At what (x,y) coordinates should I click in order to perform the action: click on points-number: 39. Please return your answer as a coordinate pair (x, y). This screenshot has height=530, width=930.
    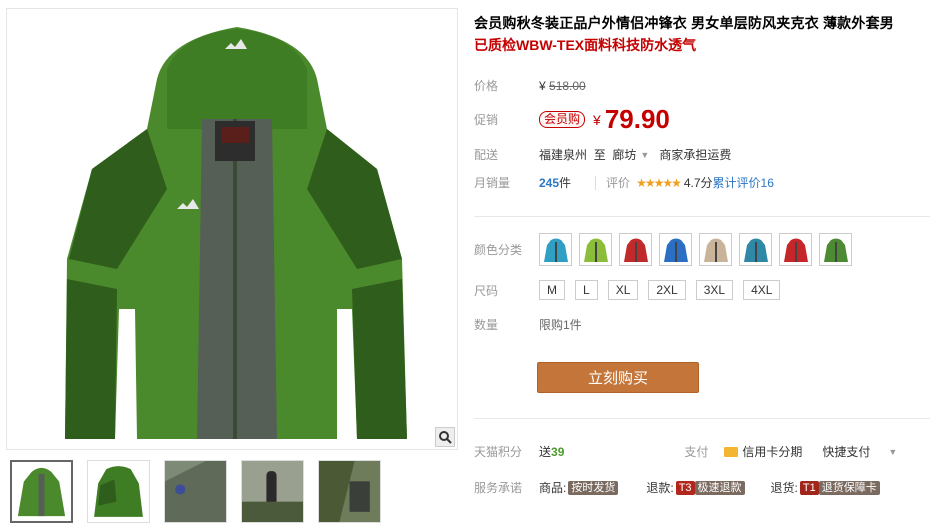
    Looking at the image, I should click on (558, 452).